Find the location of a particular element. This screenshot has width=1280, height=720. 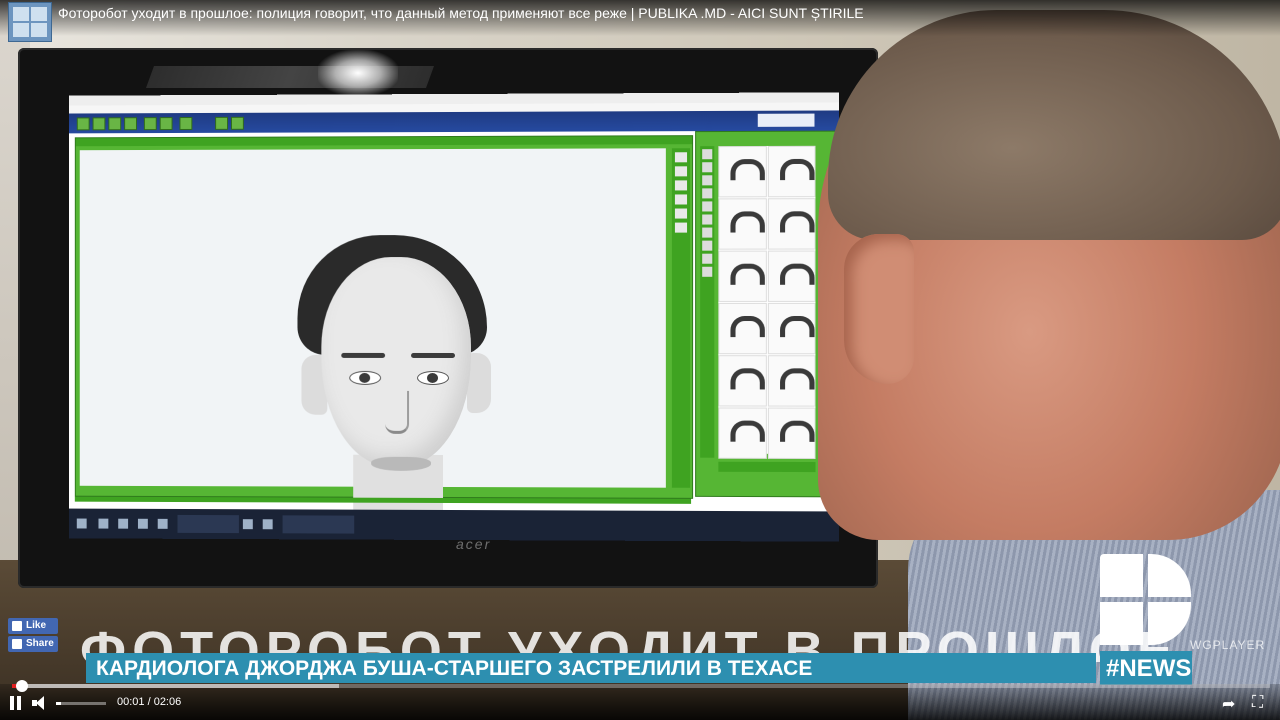

volume-slider is located at coordinates (81, 703).